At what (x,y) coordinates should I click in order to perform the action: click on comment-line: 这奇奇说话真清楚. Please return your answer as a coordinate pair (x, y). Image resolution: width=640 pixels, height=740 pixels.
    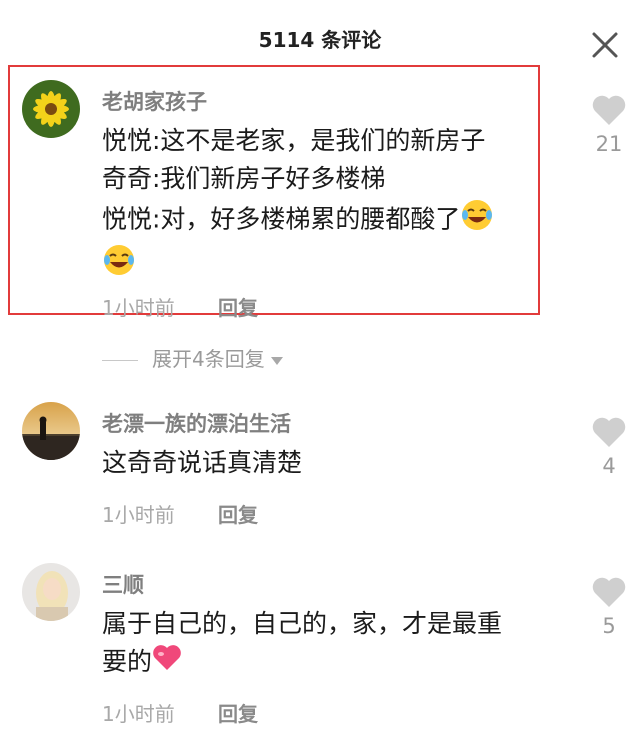
    Looking at the image, I should click on (202, 462).